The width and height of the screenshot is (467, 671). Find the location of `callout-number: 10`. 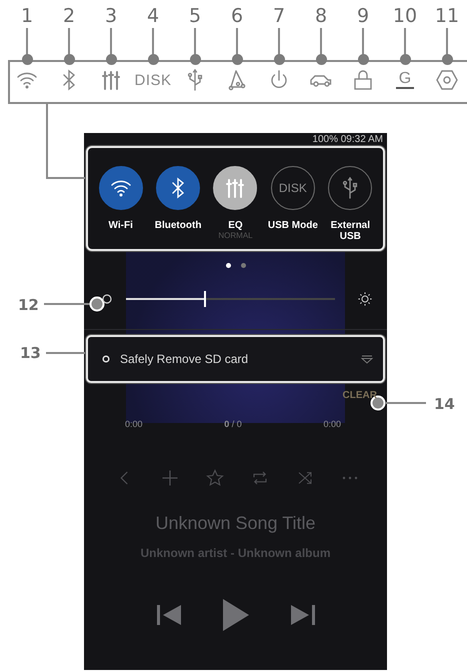

callout-number: 10 is located at coordinates (405, 16).